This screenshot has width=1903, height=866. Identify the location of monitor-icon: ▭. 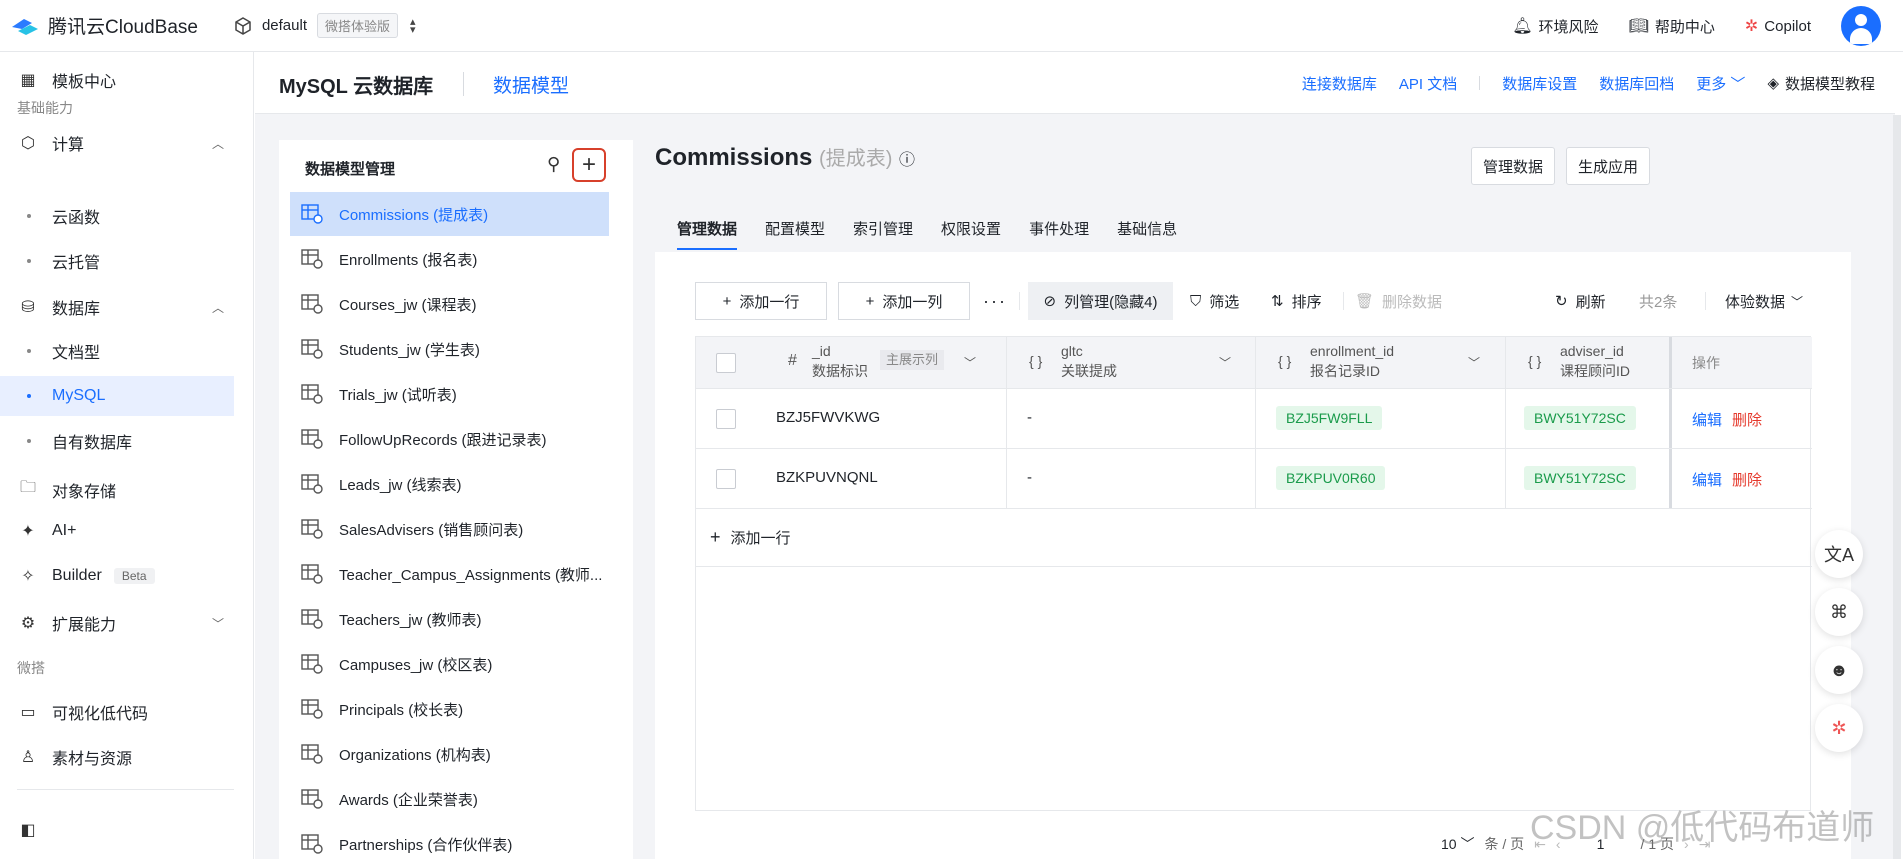
(28, 712).